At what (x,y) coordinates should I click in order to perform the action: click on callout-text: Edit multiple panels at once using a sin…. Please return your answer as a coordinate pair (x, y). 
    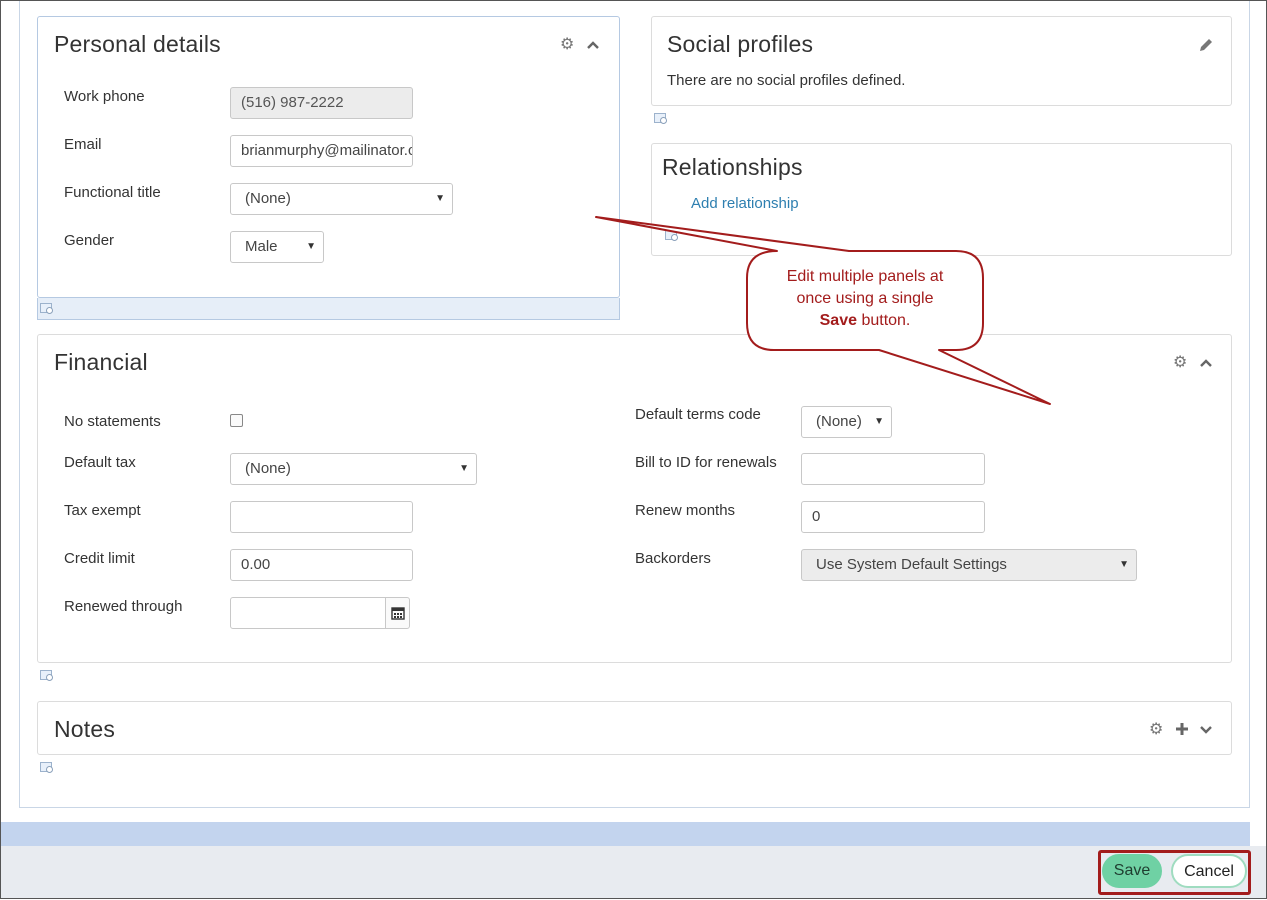
    Looking at the image, I should click on (865, 299).